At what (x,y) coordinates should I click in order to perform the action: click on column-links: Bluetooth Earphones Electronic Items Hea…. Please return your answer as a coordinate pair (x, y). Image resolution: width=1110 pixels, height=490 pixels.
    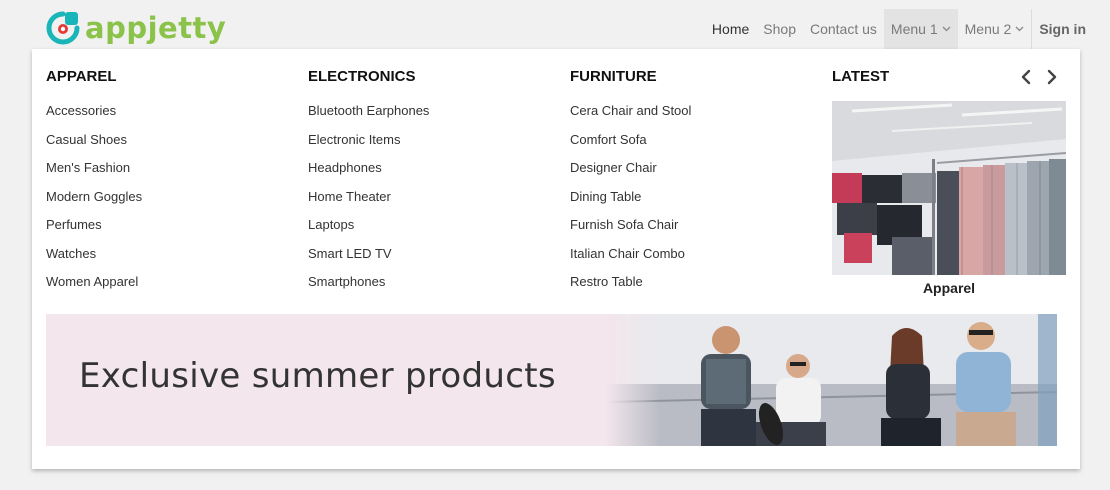
    Looking at the image, I should click on (368, 203).